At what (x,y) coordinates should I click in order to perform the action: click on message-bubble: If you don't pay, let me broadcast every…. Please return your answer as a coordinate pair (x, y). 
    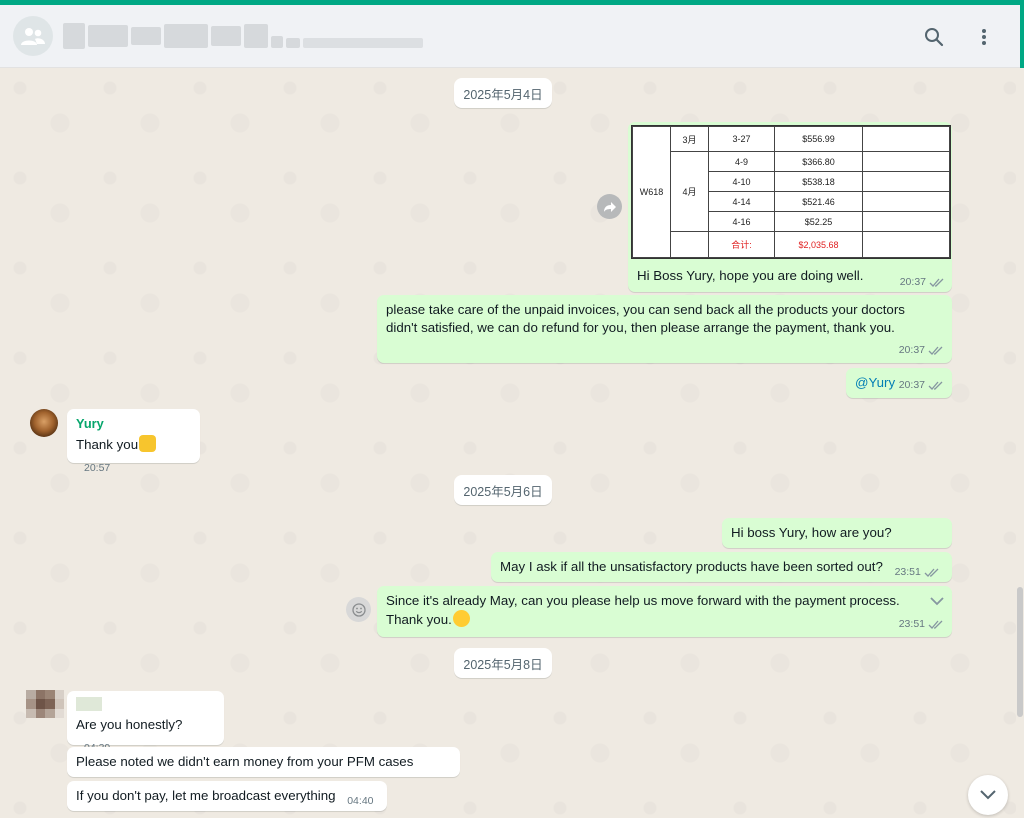
    Looking at the image, I should click on (227, 796).